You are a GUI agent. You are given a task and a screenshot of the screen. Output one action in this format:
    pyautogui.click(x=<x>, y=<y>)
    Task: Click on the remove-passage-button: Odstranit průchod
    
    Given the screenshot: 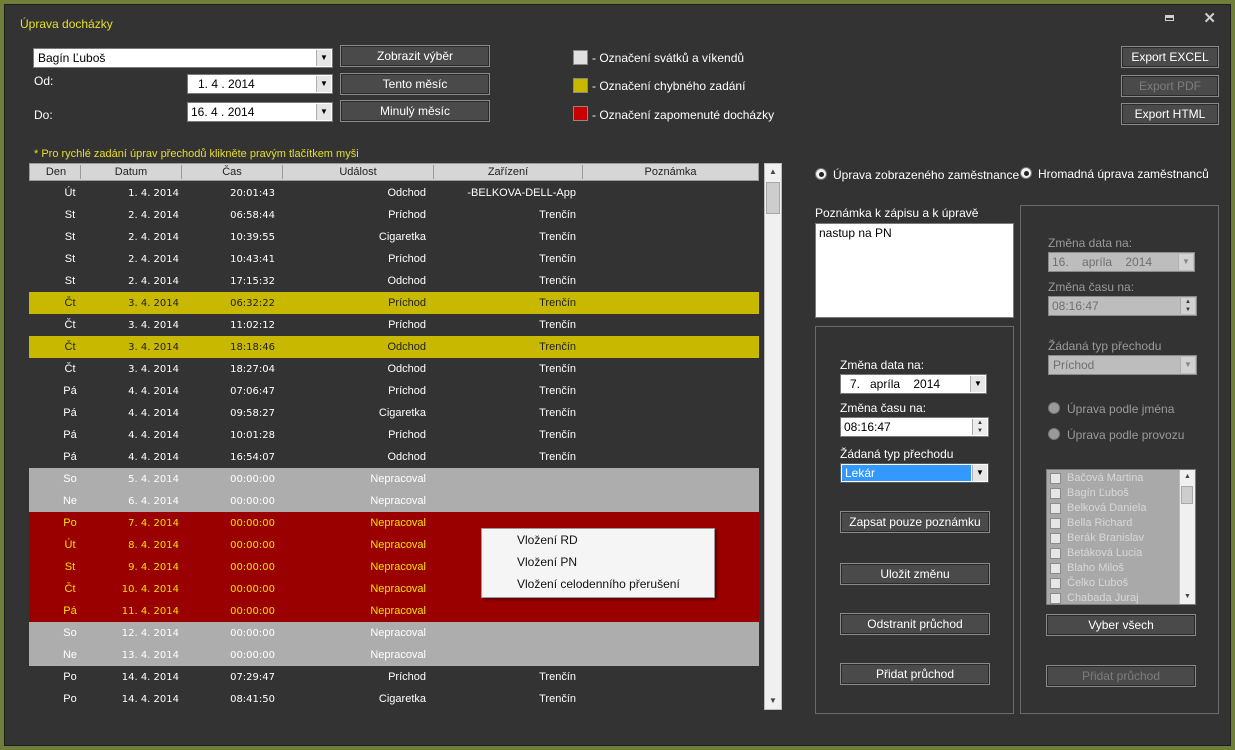 What is the action you would take?
    pyautogui.click(x=915, y=624)
    